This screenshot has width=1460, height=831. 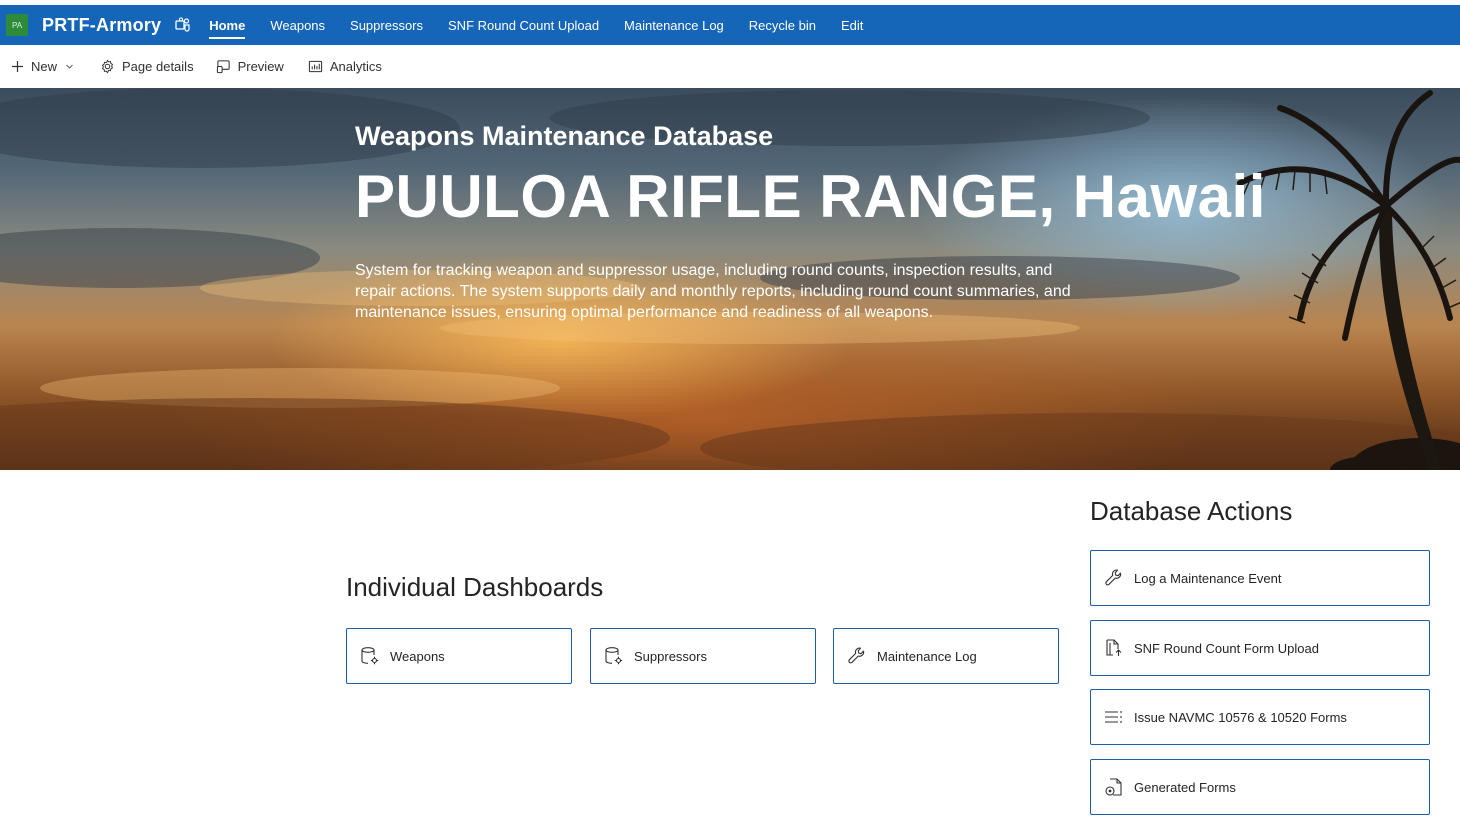 What do you see at coordinates (1208, 578) in the screenshot?
I see `action-tile-label: Log a Maintenance Event` at bounding box center [1208, 578].